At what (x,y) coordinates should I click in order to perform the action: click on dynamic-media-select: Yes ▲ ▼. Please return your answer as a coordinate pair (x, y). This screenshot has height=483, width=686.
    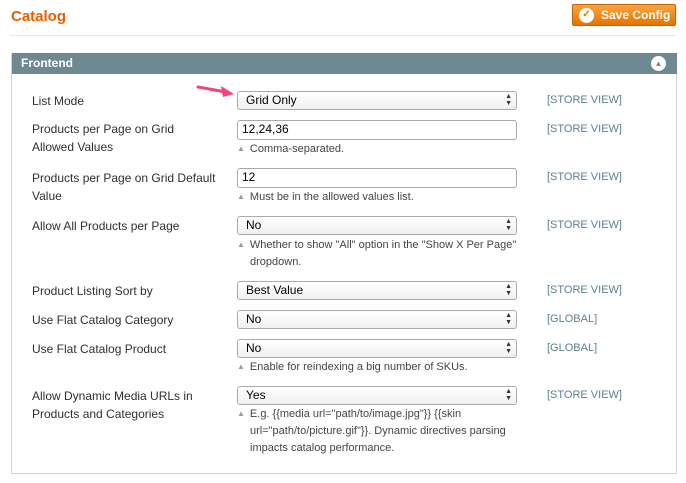
    Looking at the image, I should click on (377, 395).